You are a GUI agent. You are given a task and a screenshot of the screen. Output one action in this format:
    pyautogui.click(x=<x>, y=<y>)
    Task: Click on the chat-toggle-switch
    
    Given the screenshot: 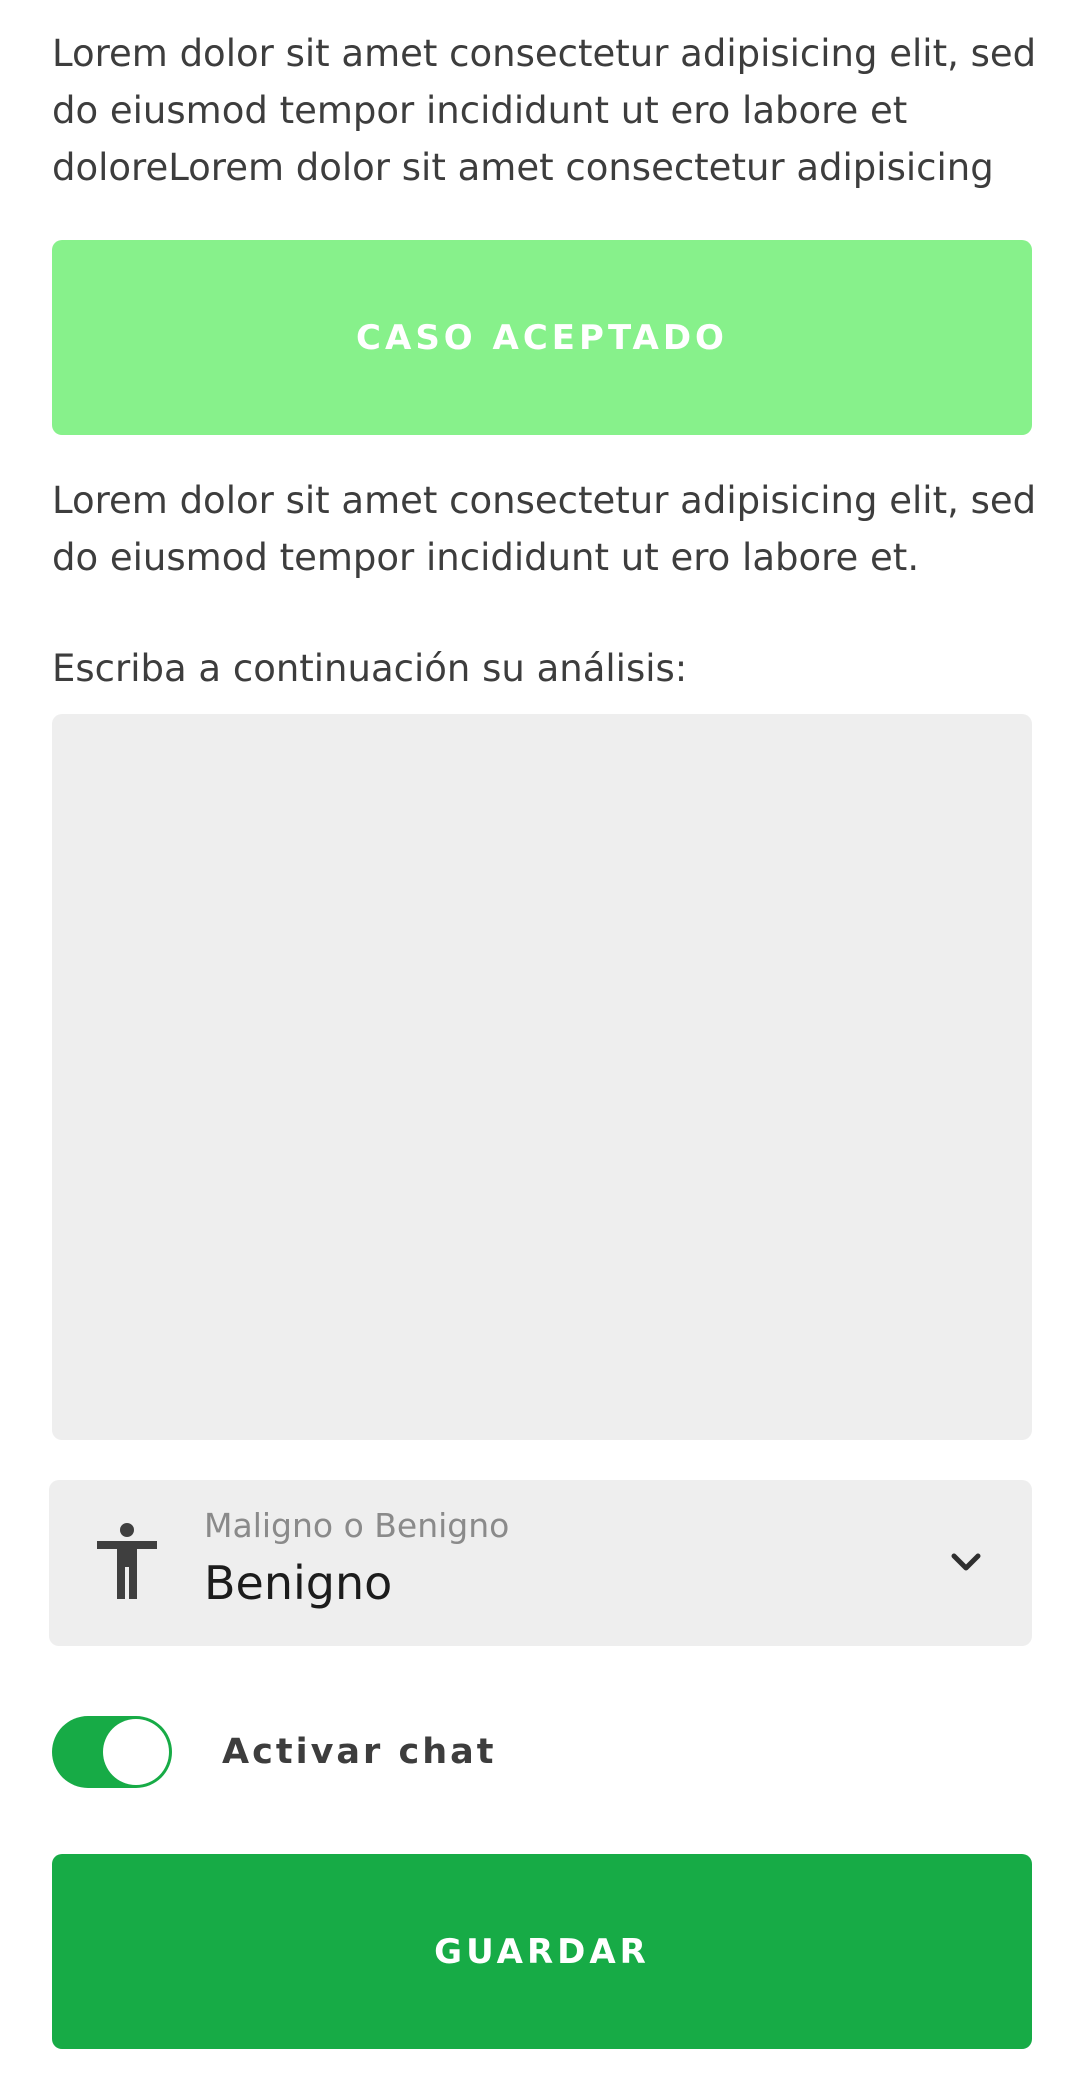 What is the action you would take?
    pyautogui.click(x=112, y=1752)
    